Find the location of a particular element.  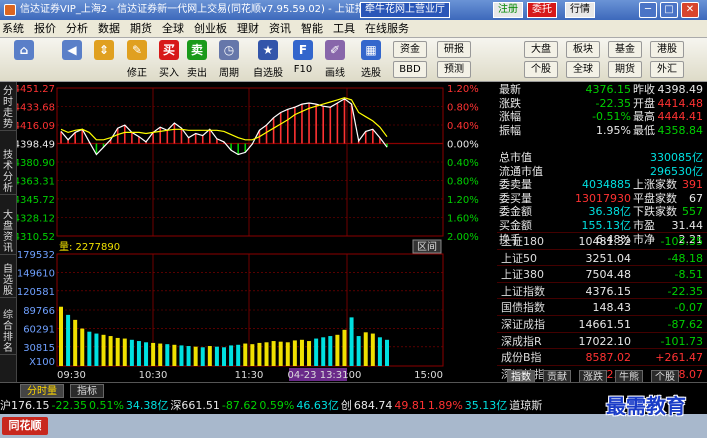

back-button: ◀ is located at coordinates (72, 60).